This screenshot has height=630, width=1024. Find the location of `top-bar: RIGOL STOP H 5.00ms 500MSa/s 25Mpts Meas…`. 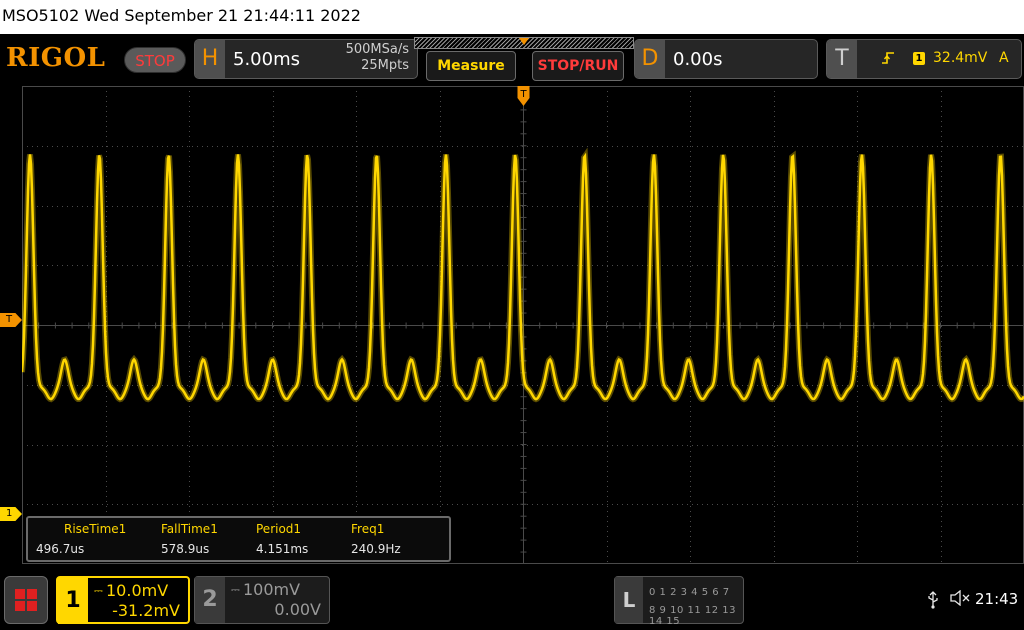

top-bar: RIGOL STOP H 5.00ms 500MSa/s 25Mpts Meas… is located at coordinates (512, 59).